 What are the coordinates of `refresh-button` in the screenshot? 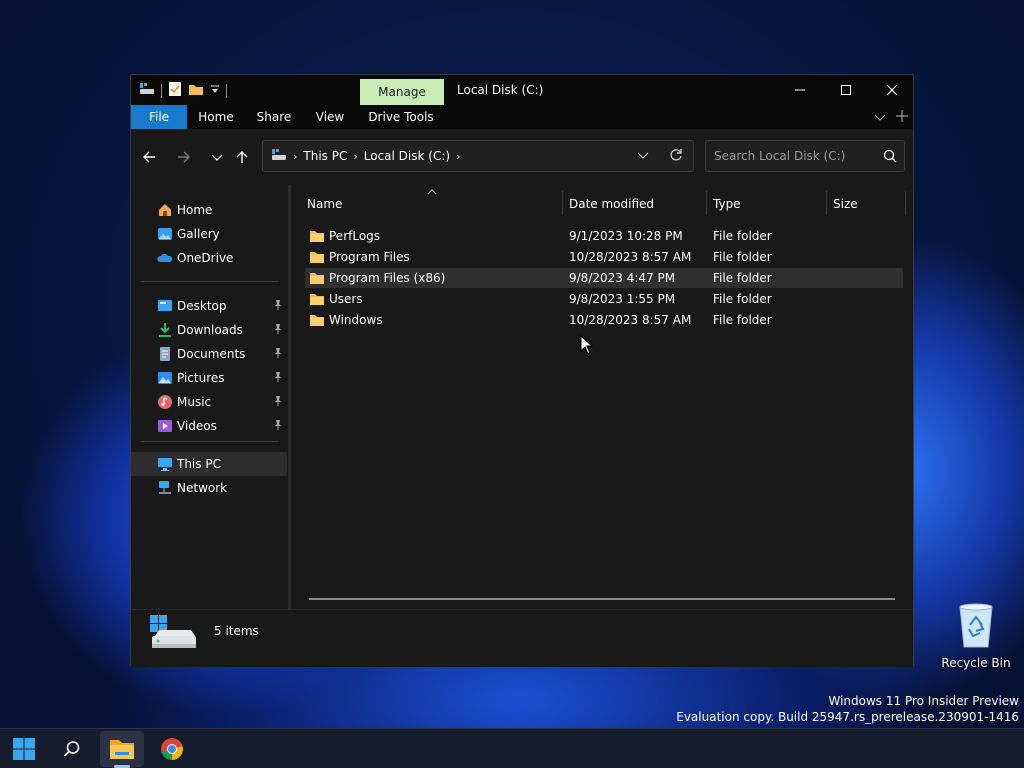 It's located at (676, 156).